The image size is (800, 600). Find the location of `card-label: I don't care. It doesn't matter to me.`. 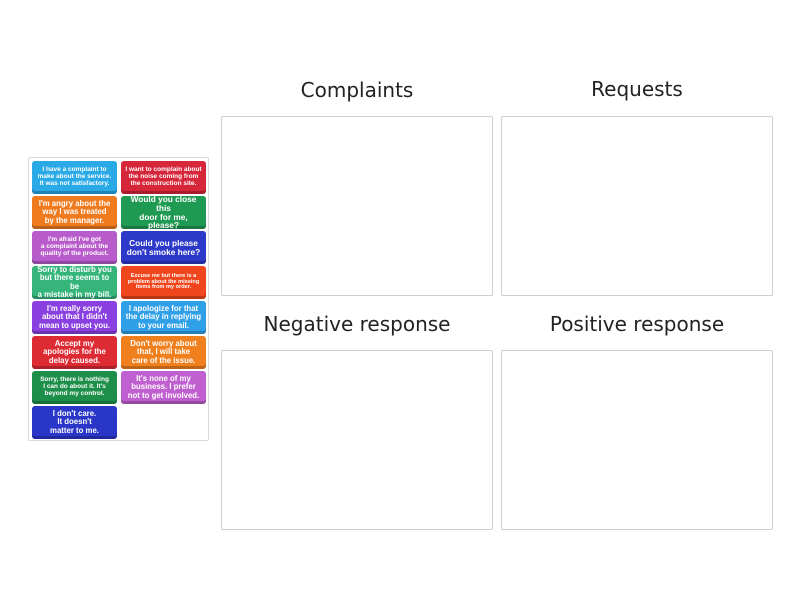

card-label: I don't care. It doesn't matter to me. is located at coordinates (74, 422).